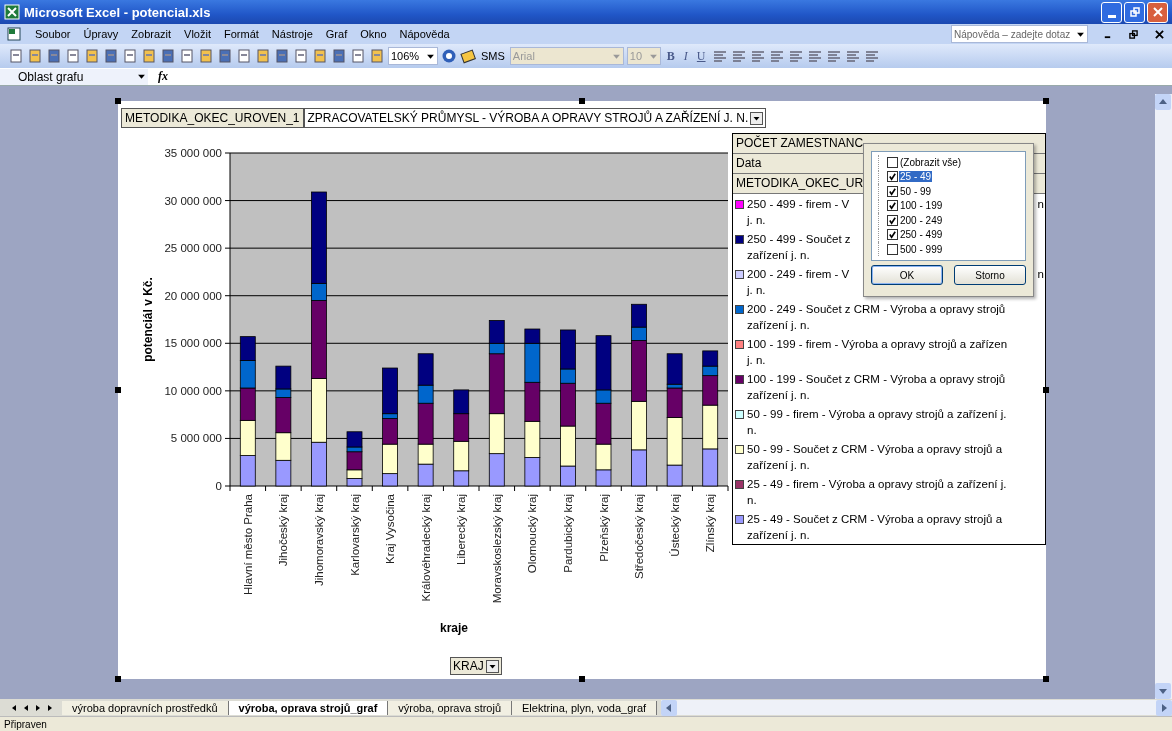  What do you see at coordinates (685, 56) in the screenshot?
I see `italic-button: I` at bounding box center [685, 56].